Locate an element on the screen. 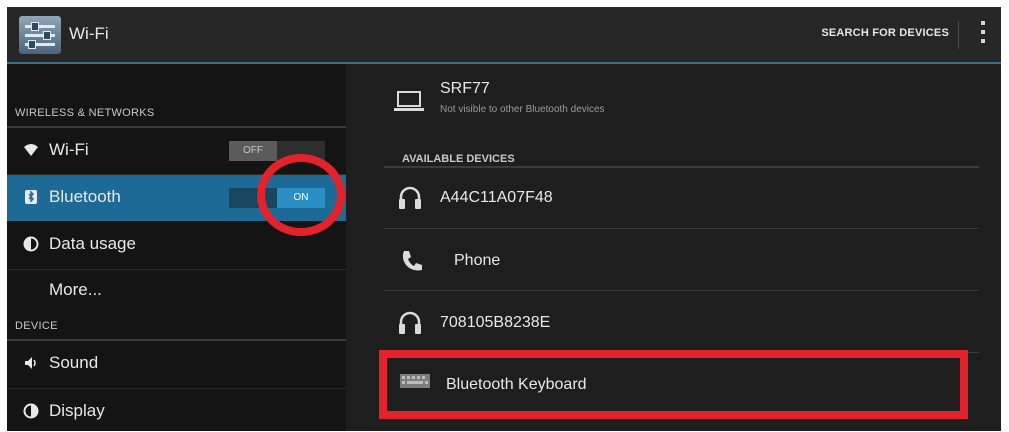 The width and height of the screenshot is (1009, 432). search-for-devices-button: SEARCH FOR DEVICES is located at coordinates (885, 33).